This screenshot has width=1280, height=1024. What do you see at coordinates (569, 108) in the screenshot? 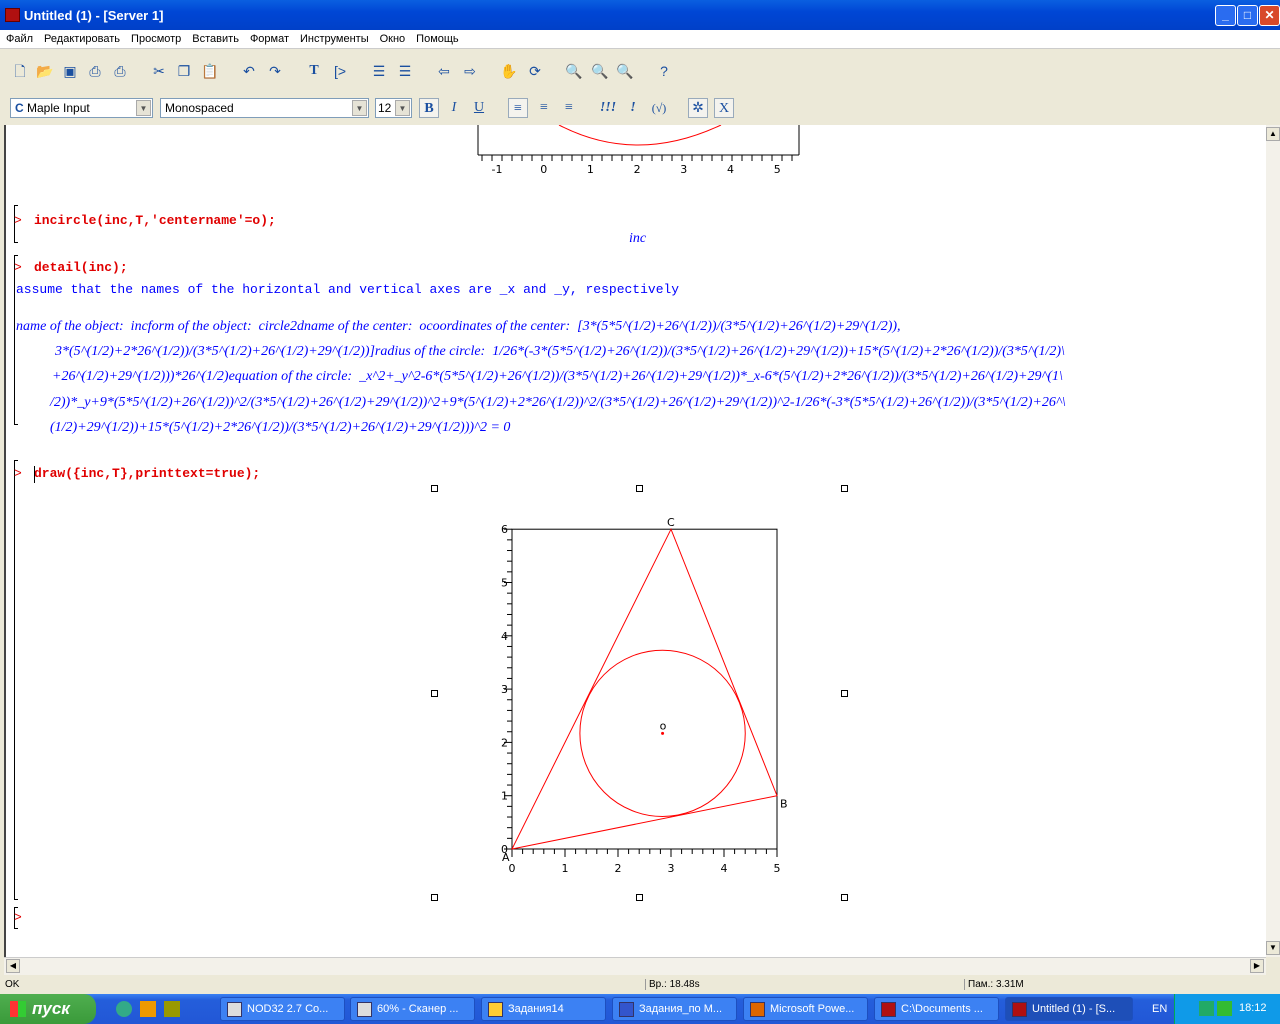
I see `align-right-button: ≡` at bounding box center [569, 108].